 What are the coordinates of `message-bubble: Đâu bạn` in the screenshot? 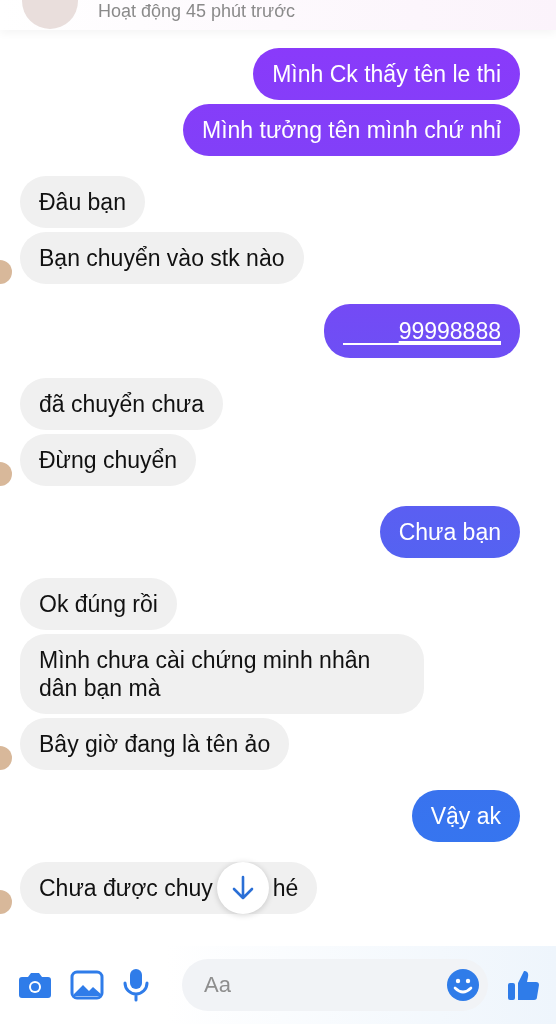 It's located at (82, 202).